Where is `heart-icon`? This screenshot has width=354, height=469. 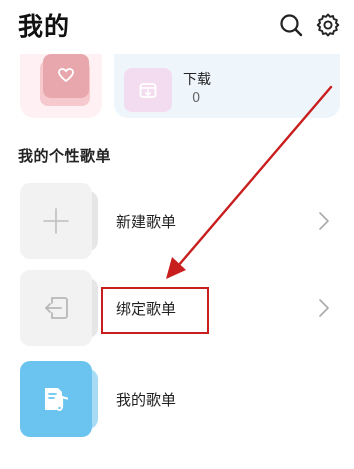 heart-icon is located at coordinates (66, 75).